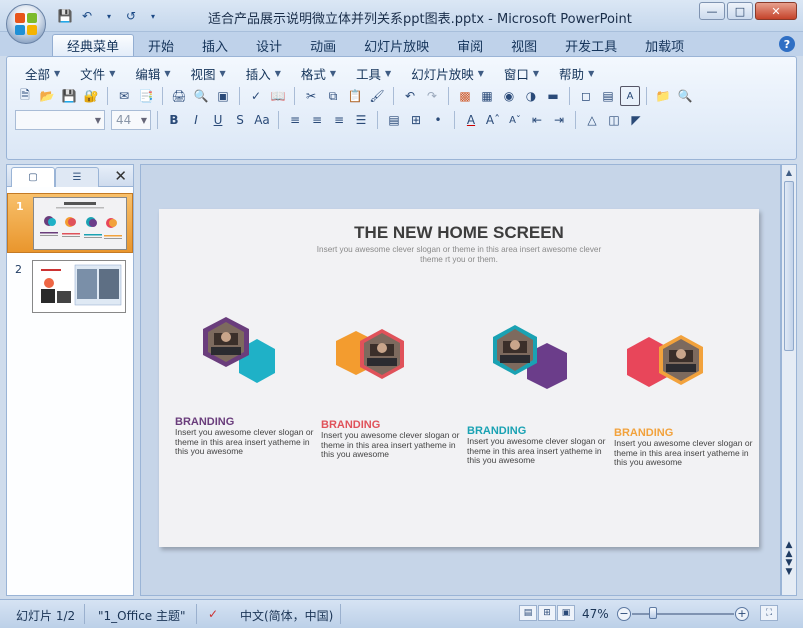 The image size is (803, 628). I want to click on shapes-icon: △, so click(592, 120).